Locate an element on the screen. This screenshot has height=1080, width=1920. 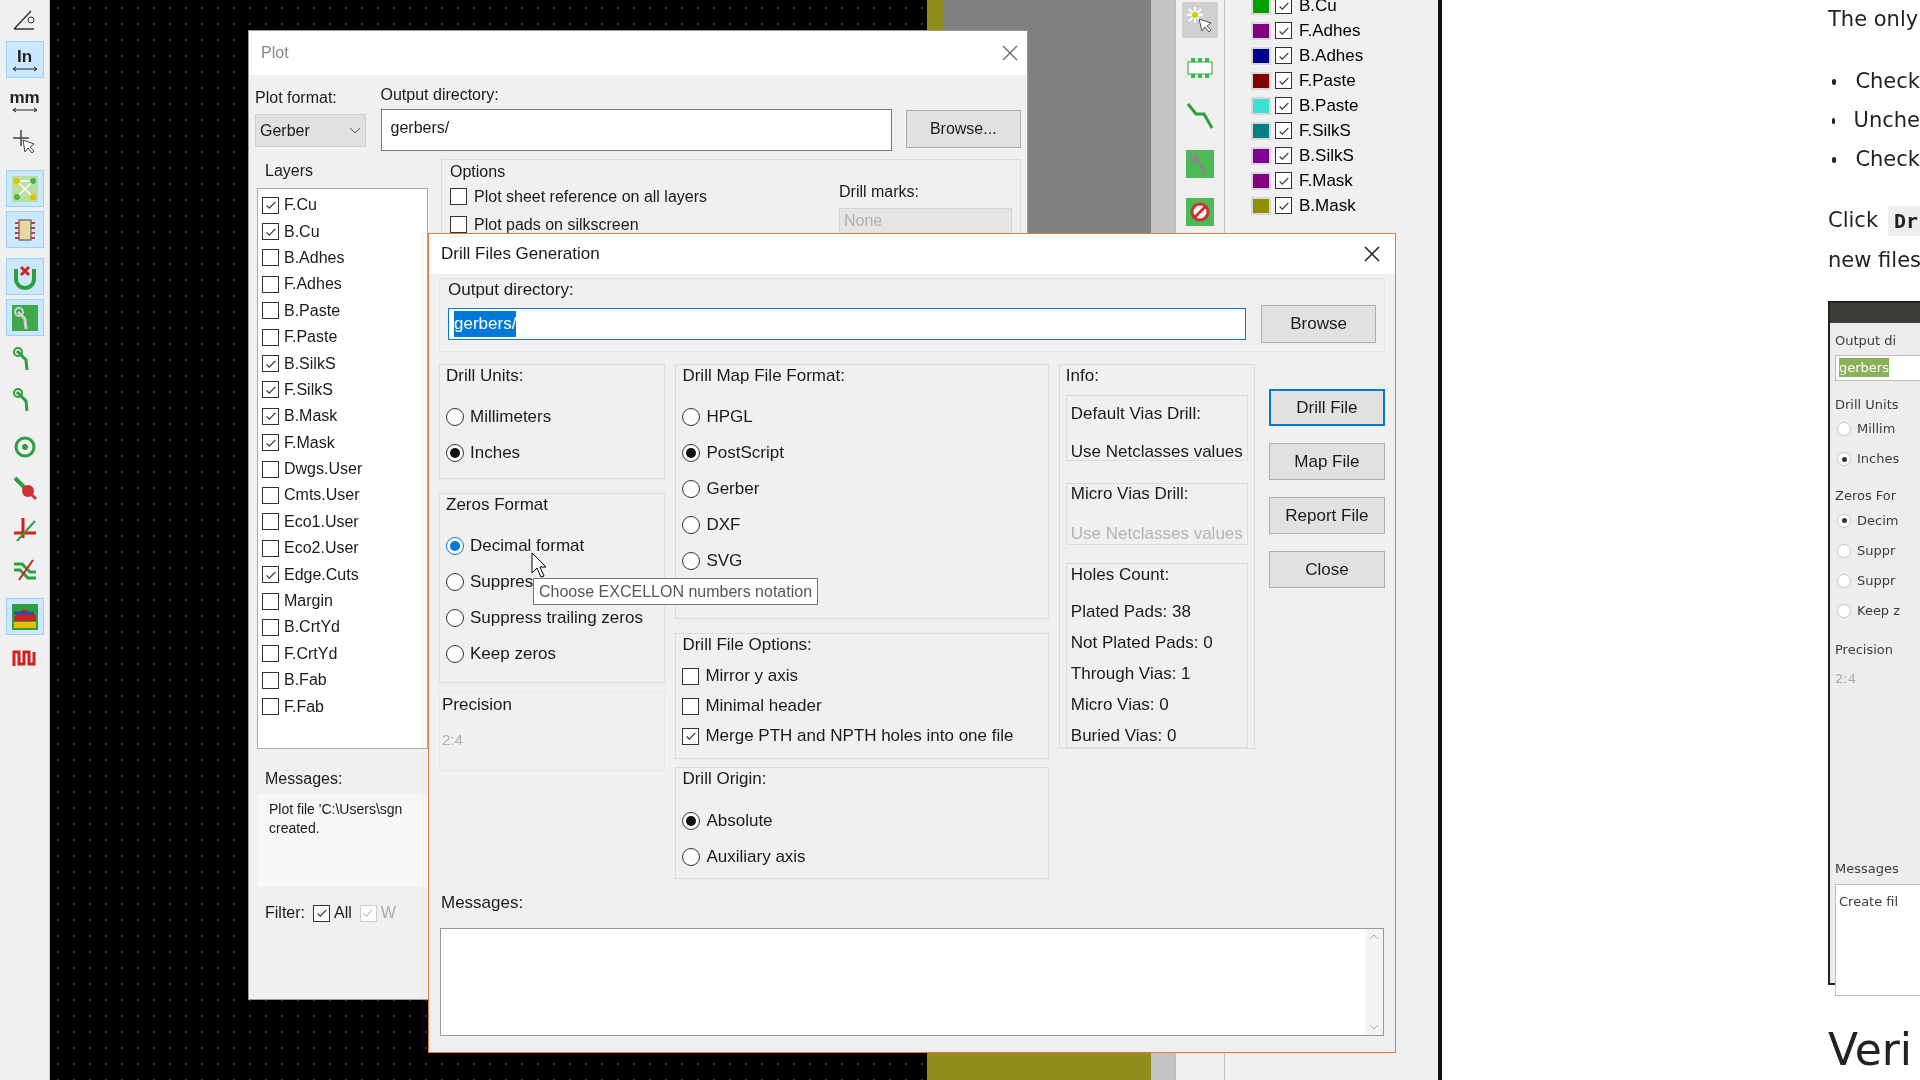
radio-label: Decim is located at coordinates (1878, 520).